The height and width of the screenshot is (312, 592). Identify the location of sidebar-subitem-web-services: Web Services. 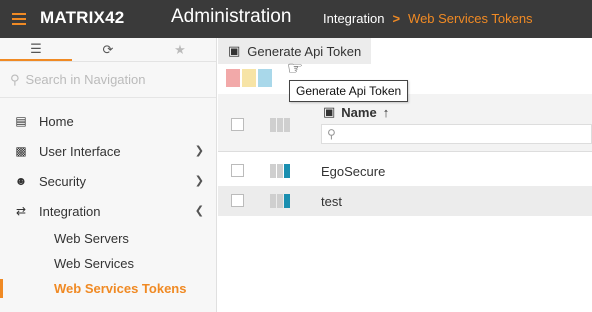
(108, 263).